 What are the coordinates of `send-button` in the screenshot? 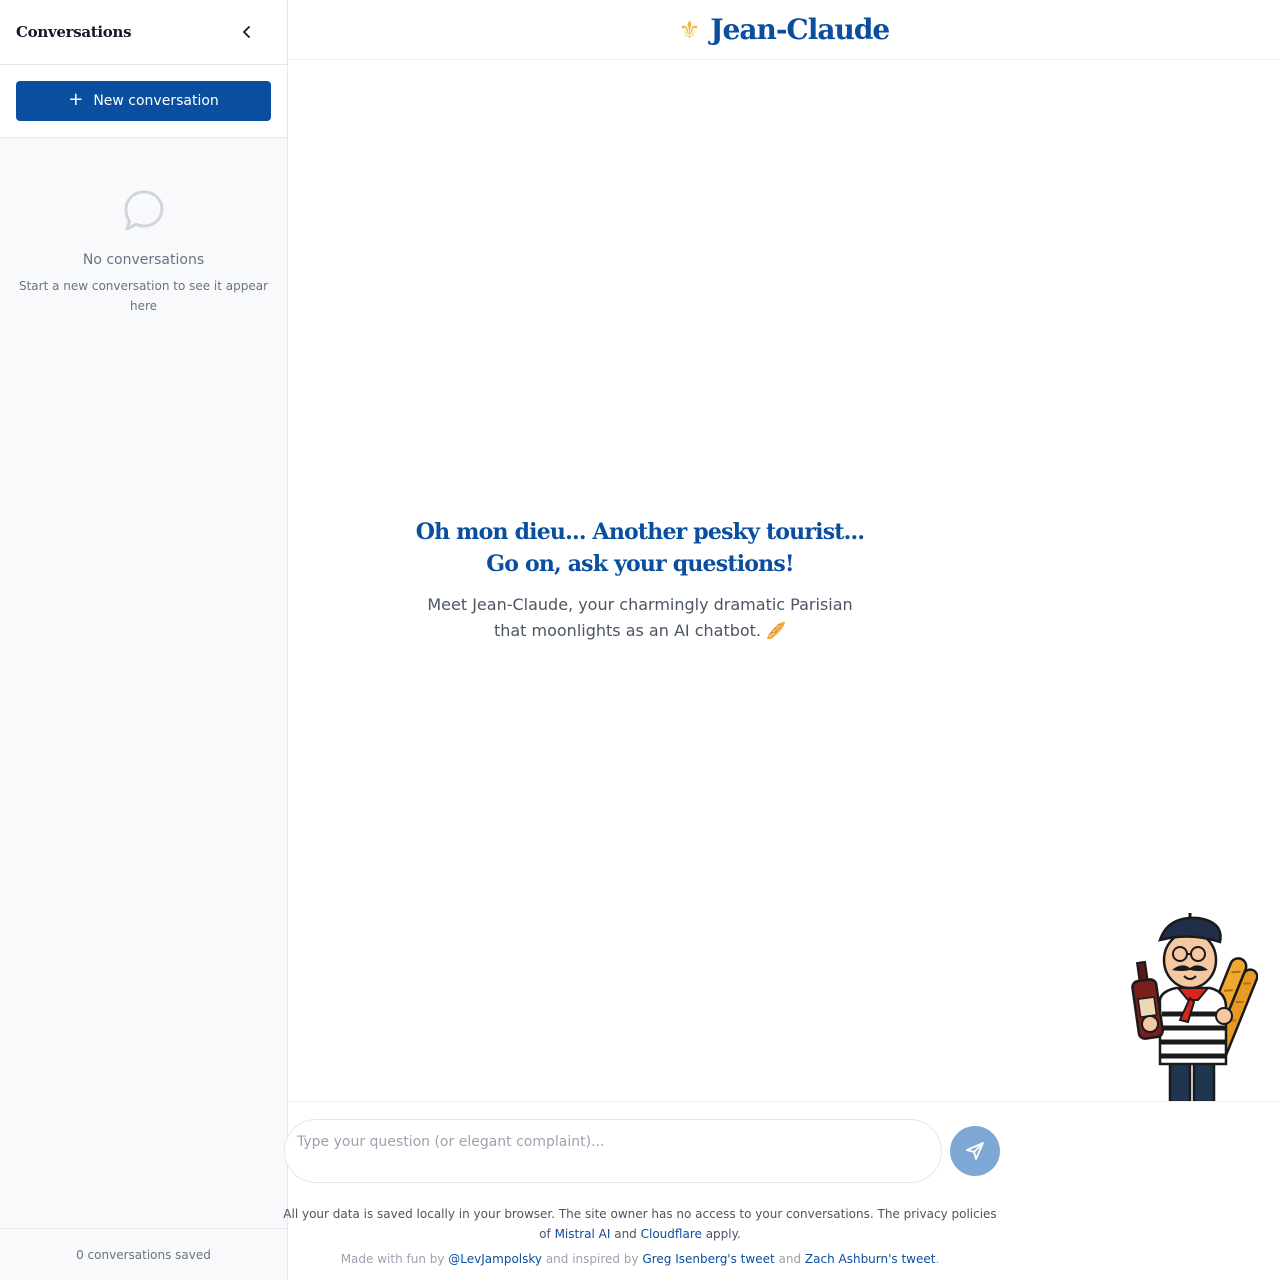 It's located at (975, 1151).